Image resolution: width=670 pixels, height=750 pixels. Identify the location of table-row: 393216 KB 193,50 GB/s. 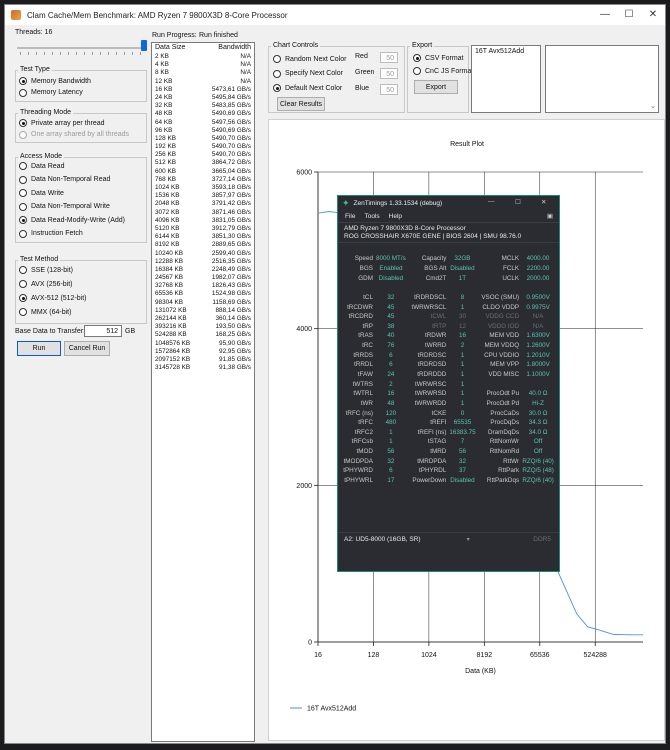
(203, 327).